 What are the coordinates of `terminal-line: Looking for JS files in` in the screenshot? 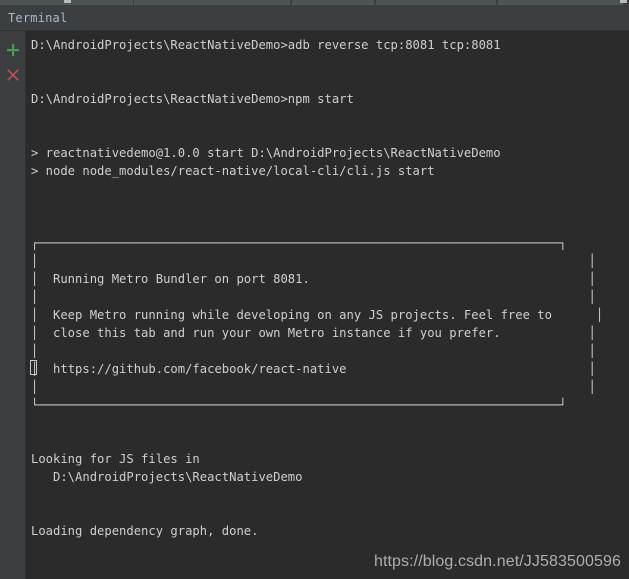 It's located at (115, 459).